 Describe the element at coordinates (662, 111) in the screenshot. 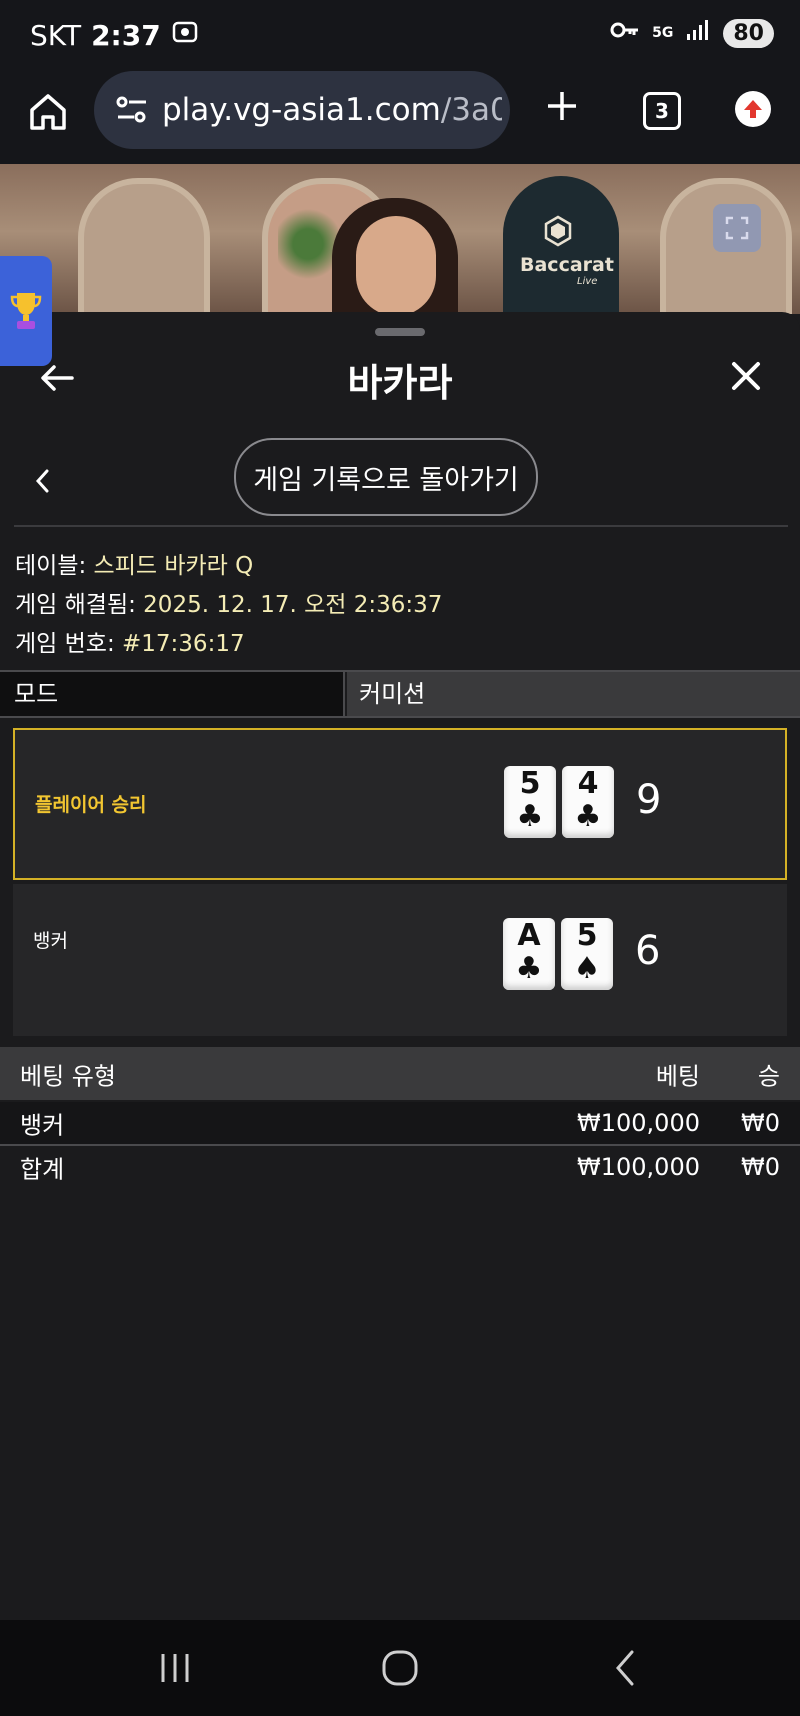

I see `tab-switcher-button: 3` at that location.